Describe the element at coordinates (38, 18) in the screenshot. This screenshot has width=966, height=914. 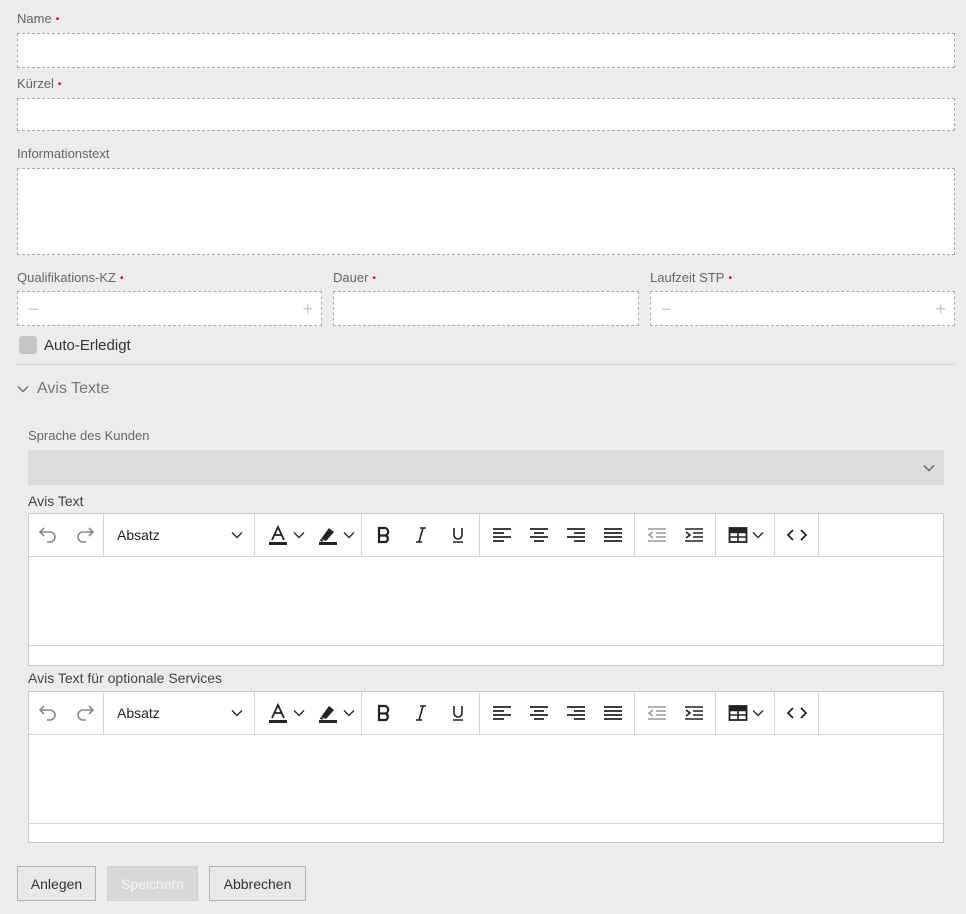
I see `name-label: Name •` at that location.